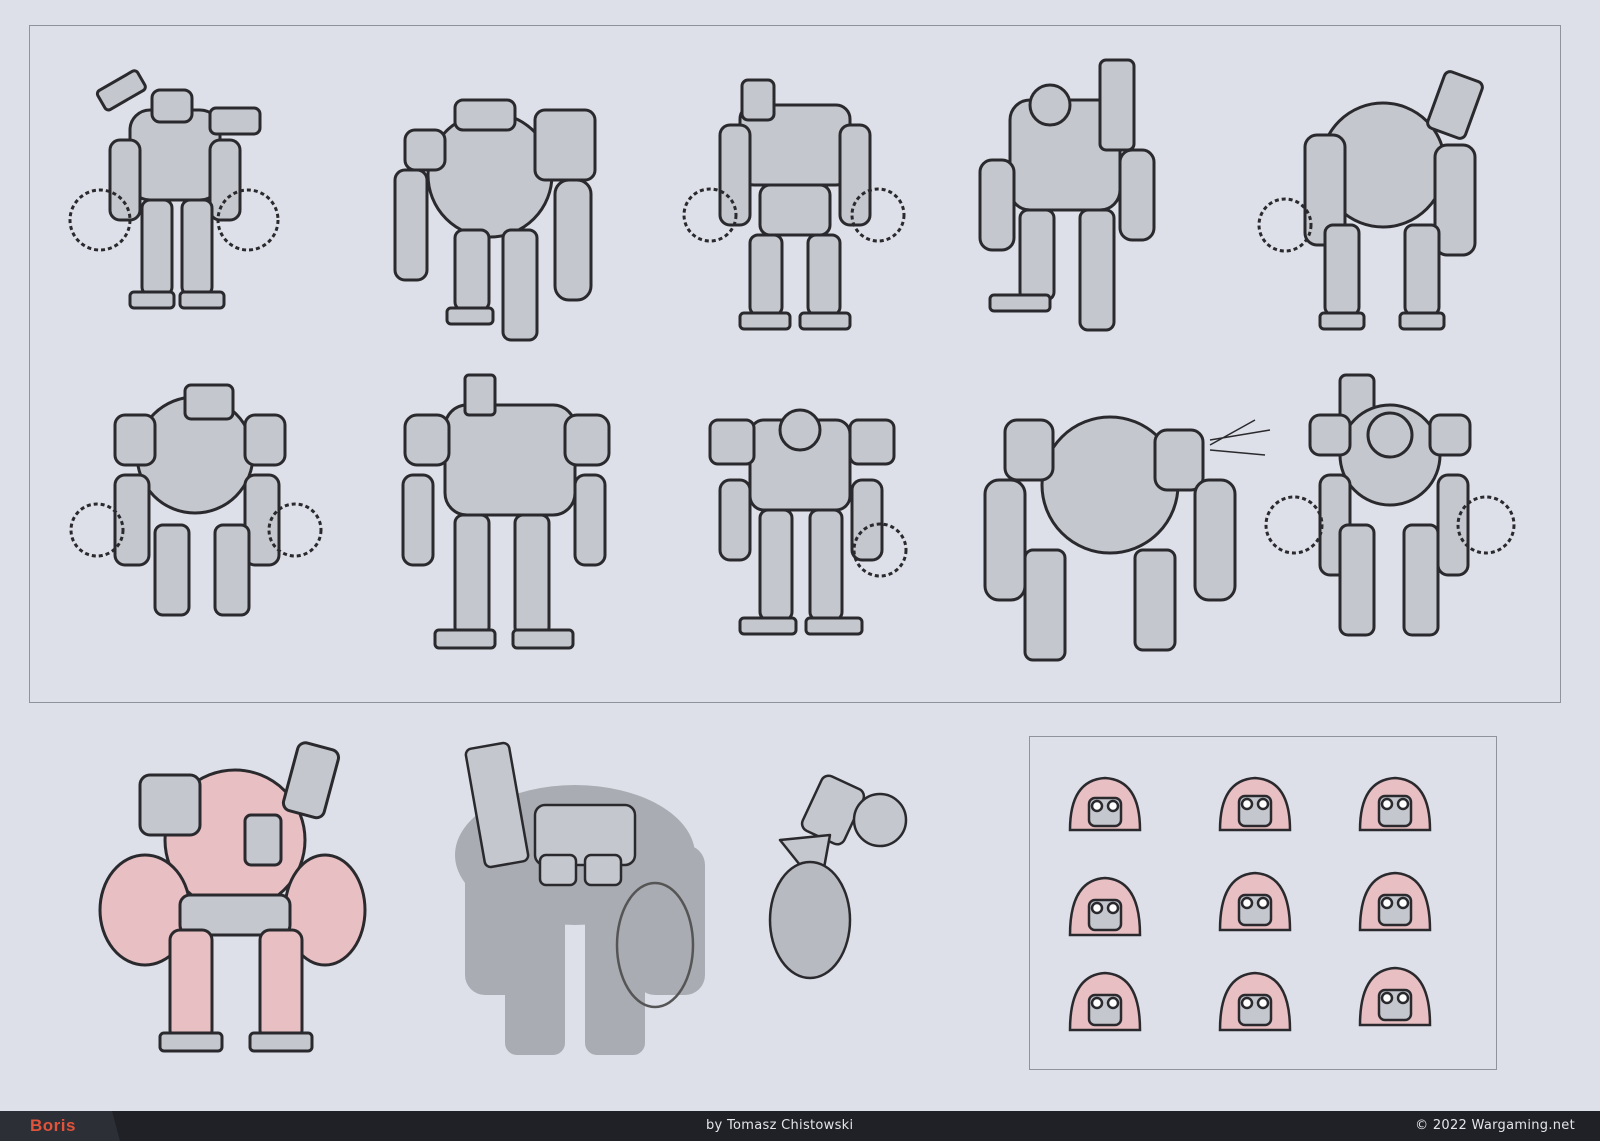  What do you see at coordinates (53, 1125) in the screenshot?
I see `character-name: Boris` at bounding box center [53, 1125].